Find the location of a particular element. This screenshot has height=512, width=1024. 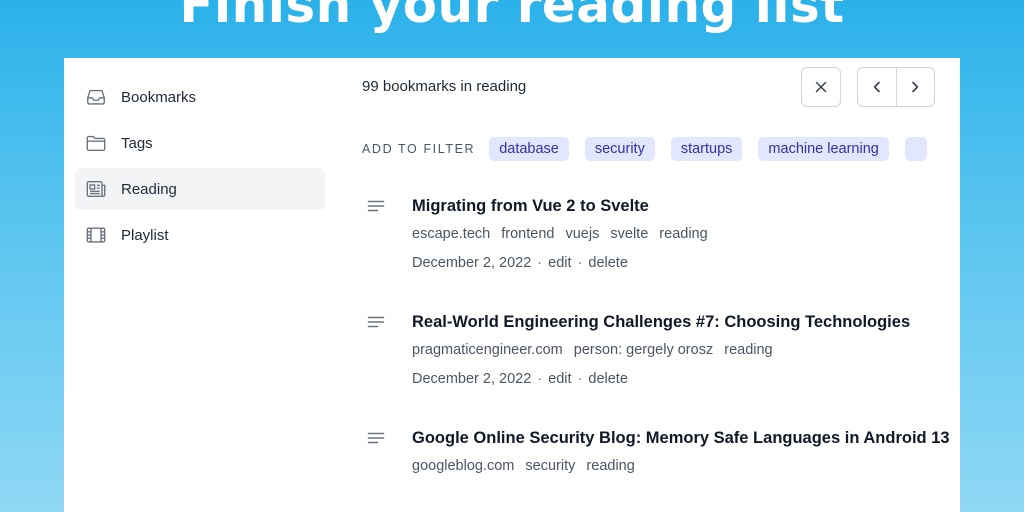

bookmark-title: Migrating from Vue 2 to Svelte is located at coordinates (686, 206).